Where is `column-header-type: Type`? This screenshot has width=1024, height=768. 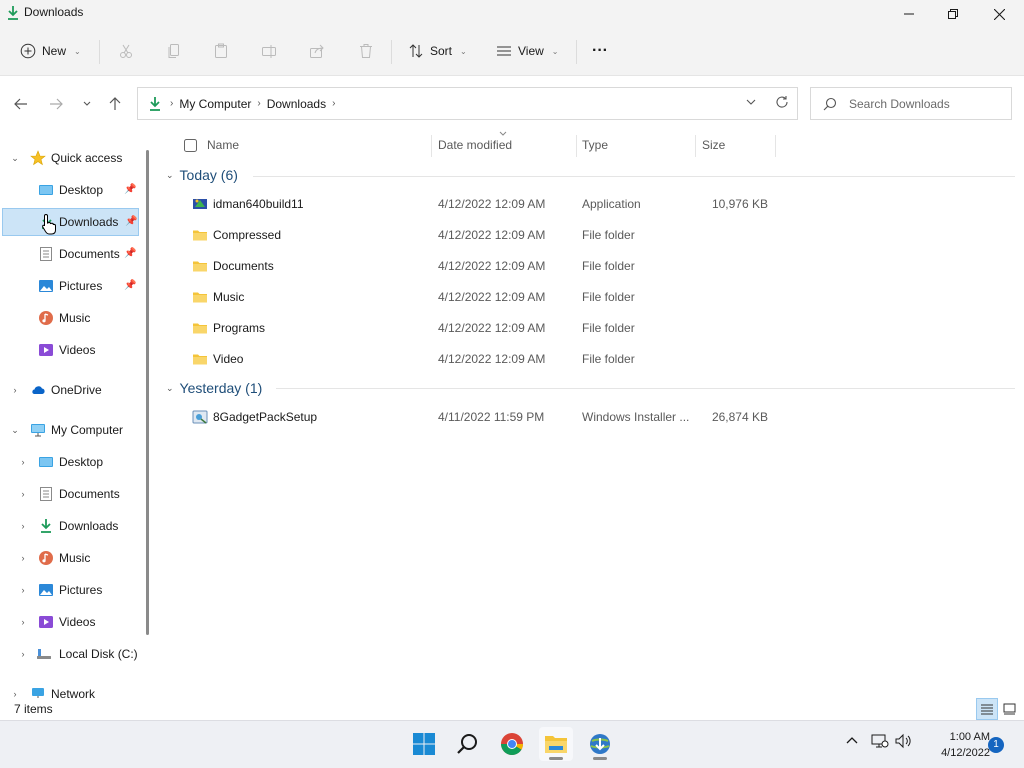 column-header-type: Type is located at coordinates (595, 145).